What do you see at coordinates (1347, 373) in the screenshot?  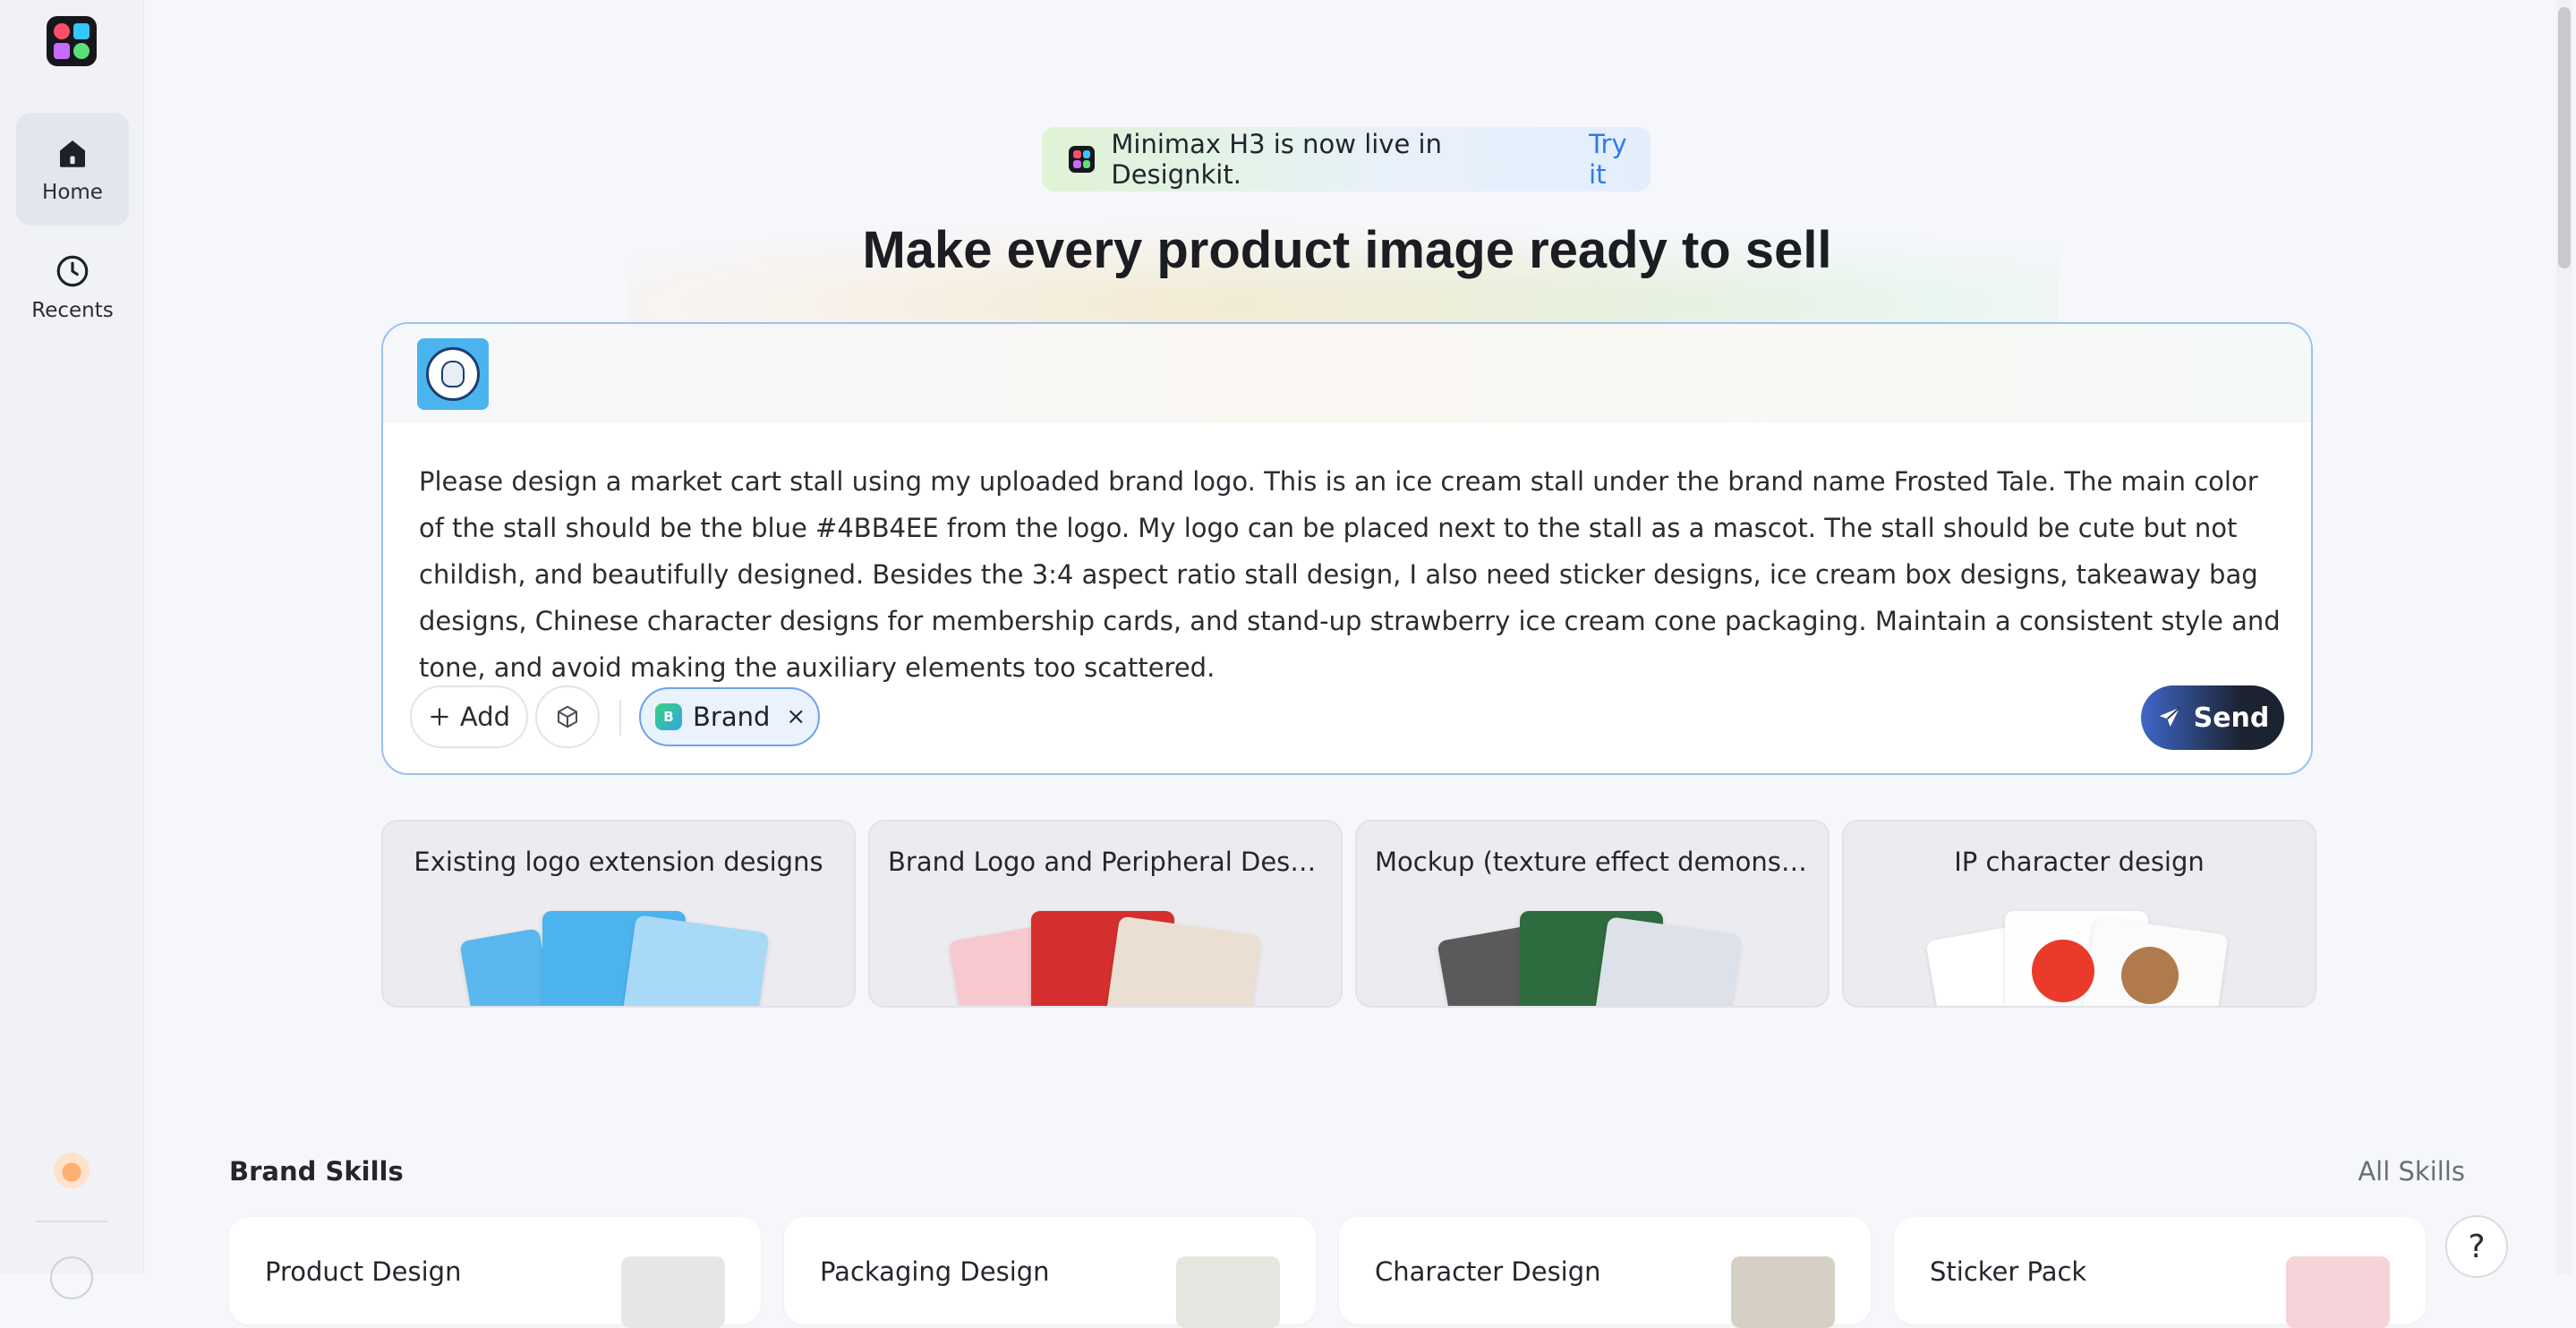 I see `attachment-strip` at bounding box center [1347, 373].